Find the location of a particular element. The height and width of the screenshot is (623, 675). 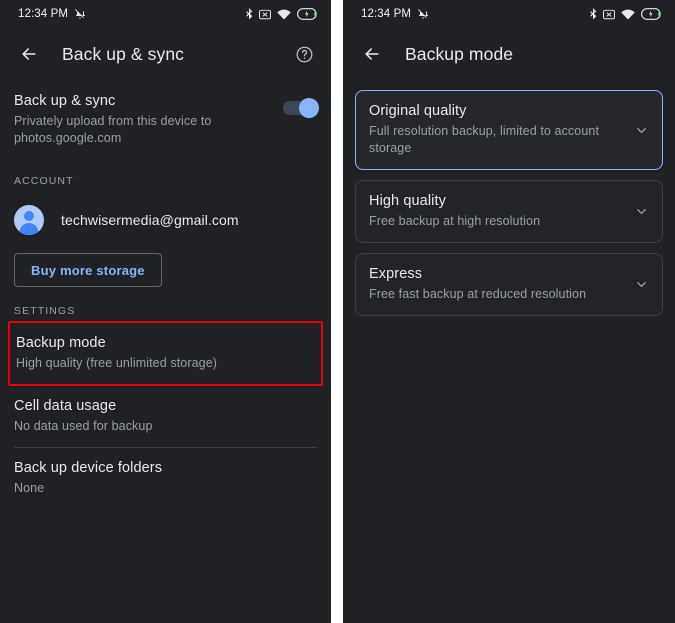

option-title: Original quality is located at coordinates (418, 111).